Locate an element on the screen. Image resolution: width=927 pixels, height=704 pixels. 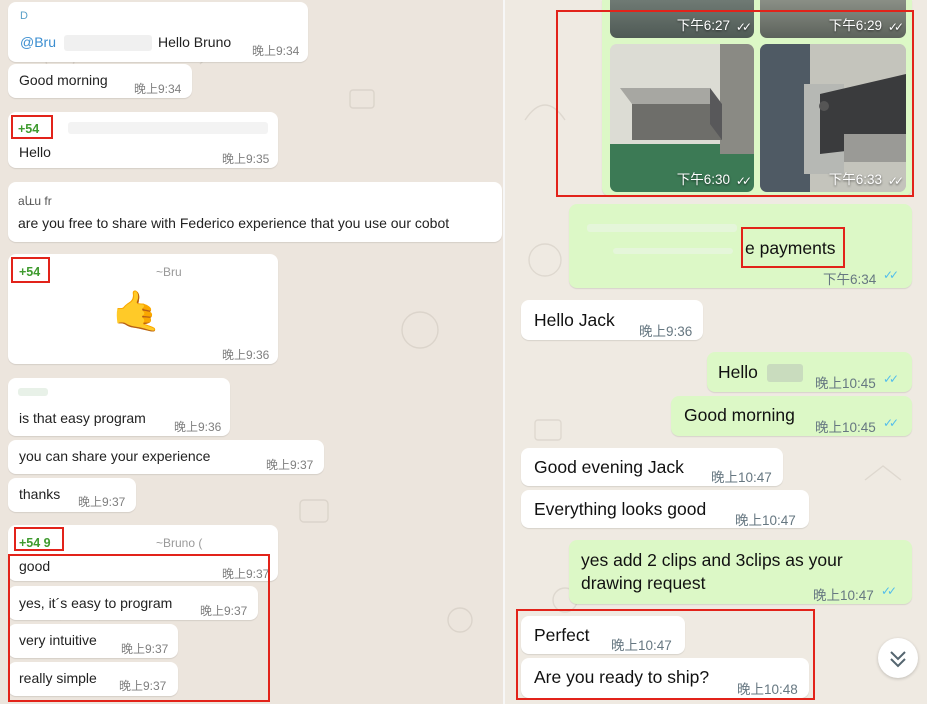
photo-grid-message: 下午6:27 ✓✓ 下午6:29 ✓✓ 下午6:30 ✓✓ 下午6:33 ✓✓ is located at coordinates (757, 98).